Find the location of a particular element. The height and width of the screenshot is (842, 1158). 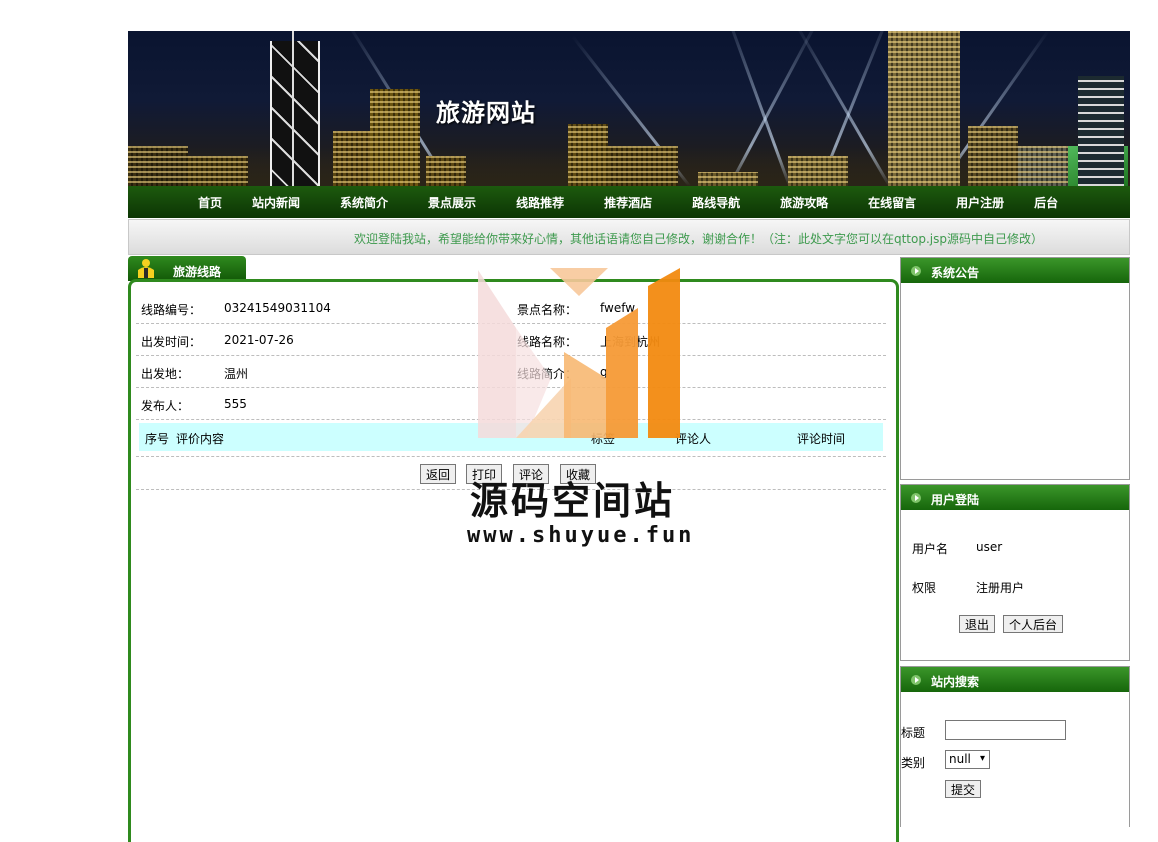

notice-box: 系统公告 is located at coordinates (1015, 368).